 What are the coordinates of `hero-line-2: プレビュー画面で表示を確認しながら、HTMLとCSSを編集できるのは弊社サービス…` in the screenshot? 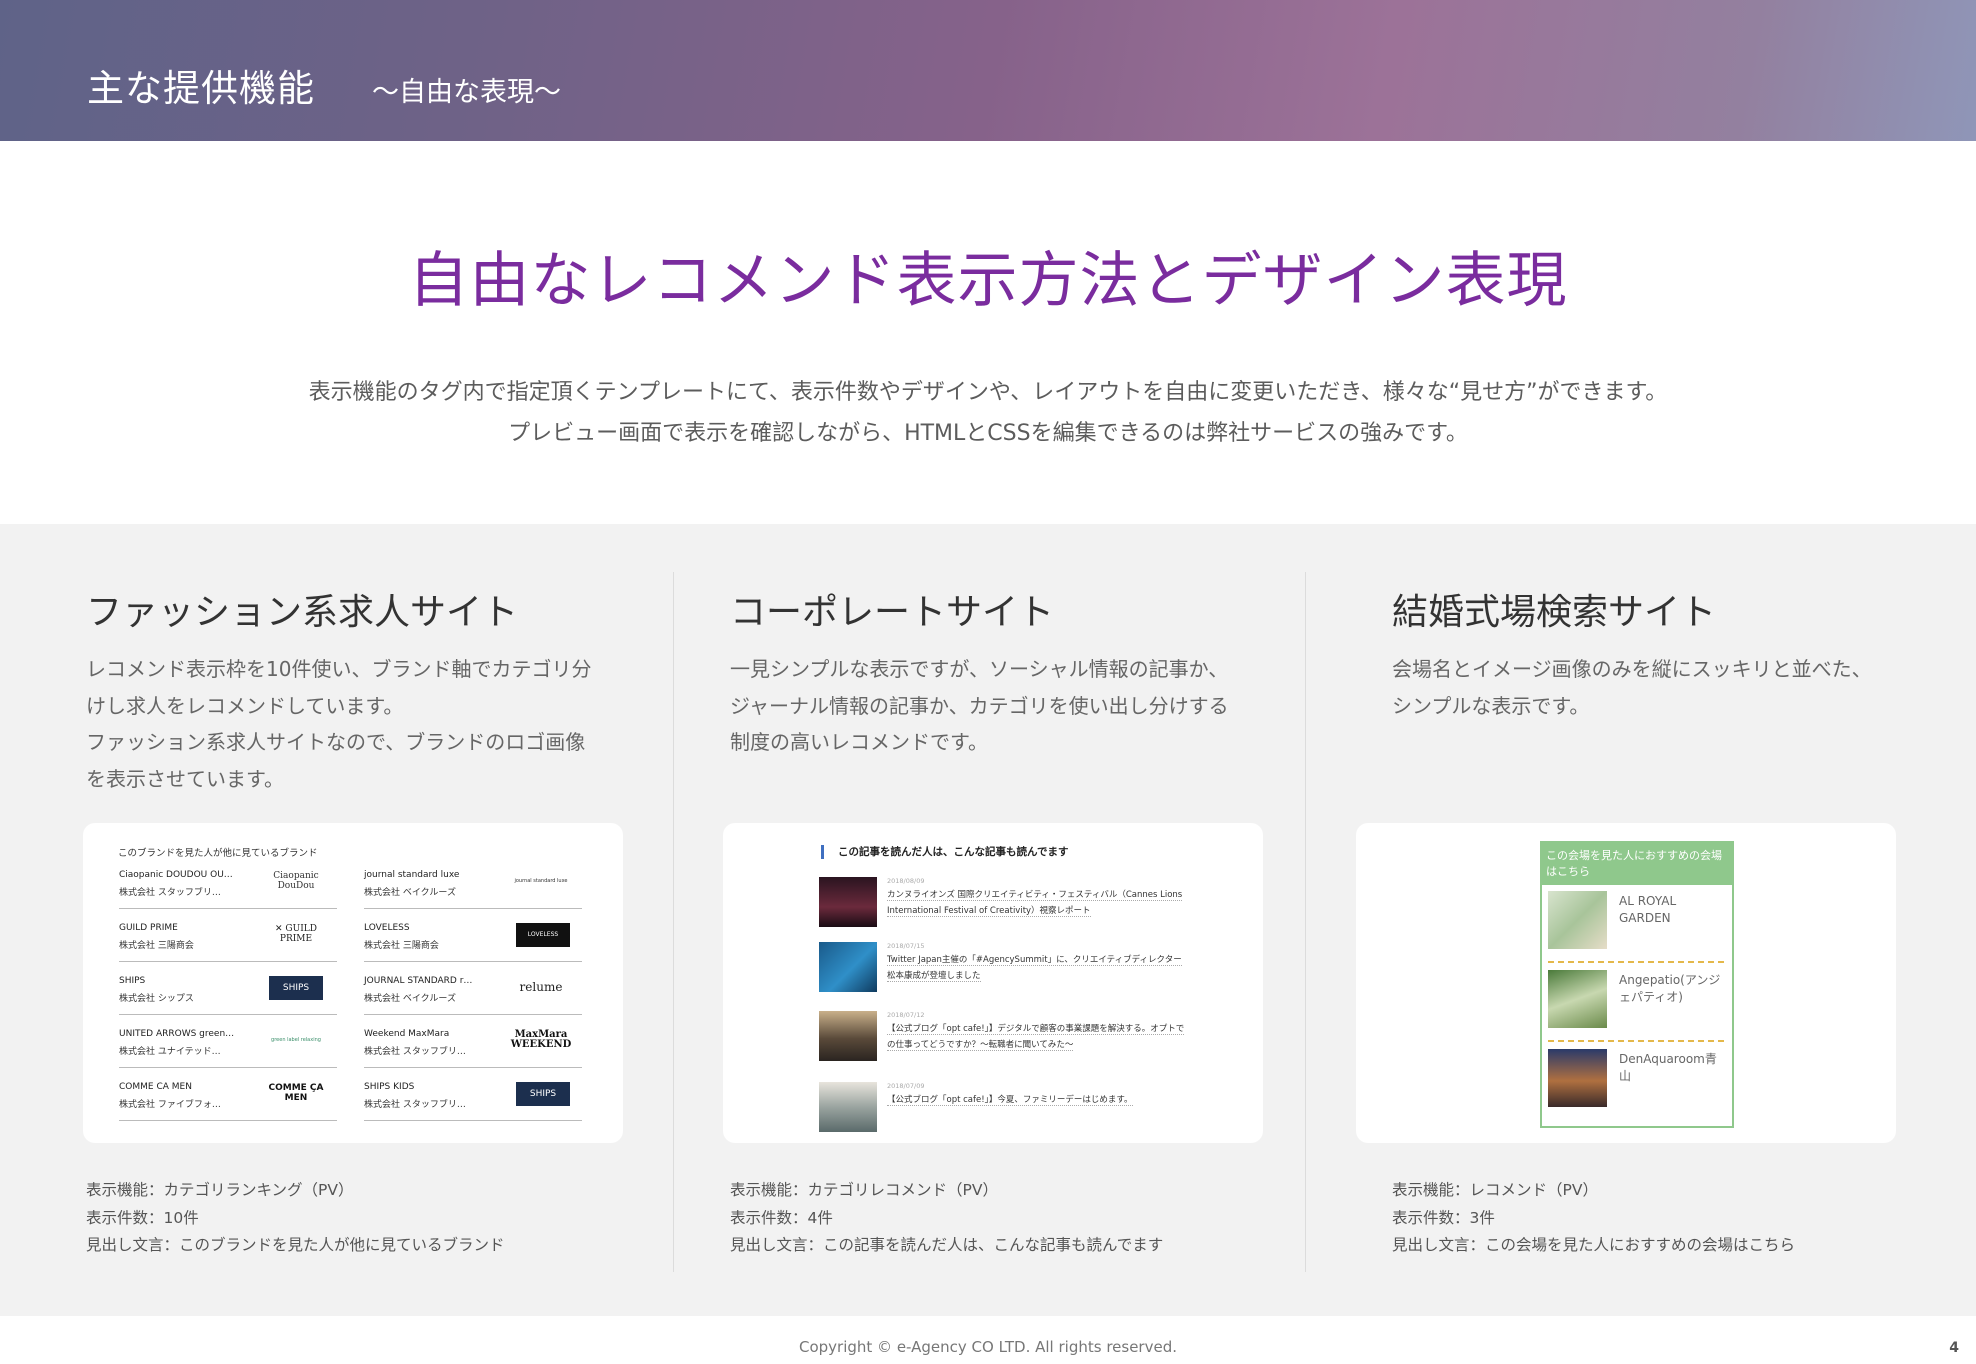 It's located at (988, 433).